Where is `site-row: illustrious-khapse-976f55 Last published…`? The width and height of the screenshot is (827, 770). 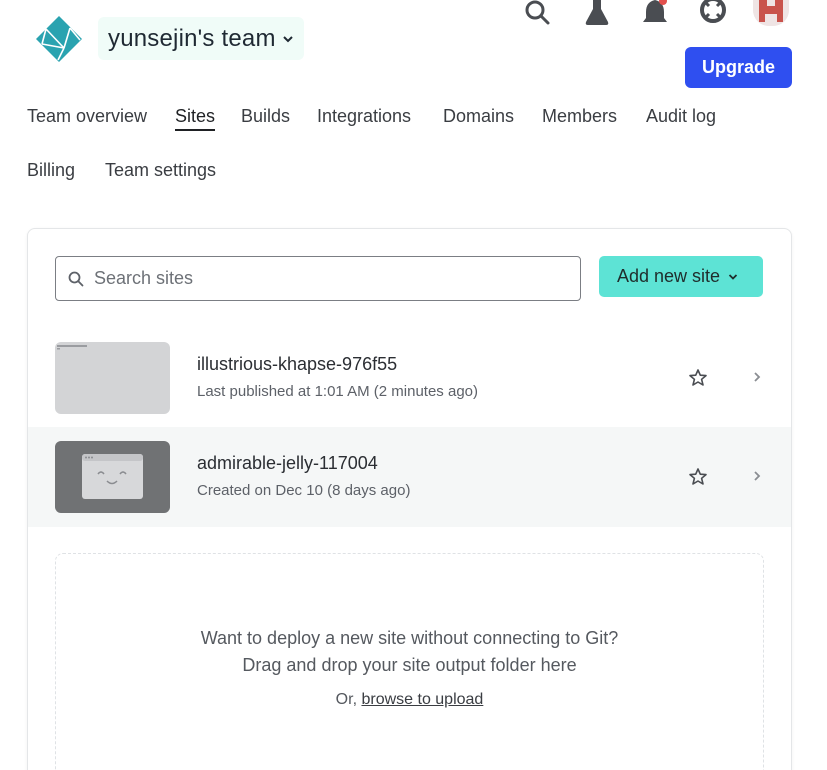
site-row: illustrious-khapse-976f55 Last published… is located at coordinates (409, 378).